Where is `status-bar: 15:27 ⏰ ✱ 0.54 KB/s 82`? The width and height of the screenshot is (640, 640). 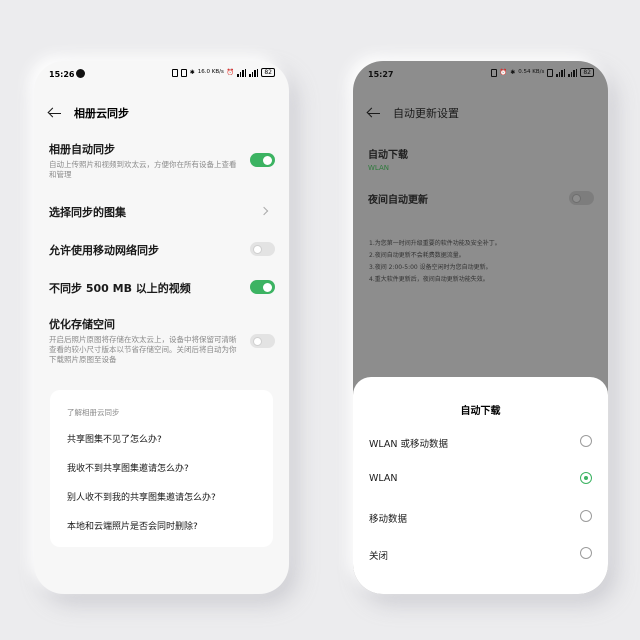 status-bar: 15:27 ⏰ ✱ 0.54 KB/s 82 is located at coordinates (480, 76).